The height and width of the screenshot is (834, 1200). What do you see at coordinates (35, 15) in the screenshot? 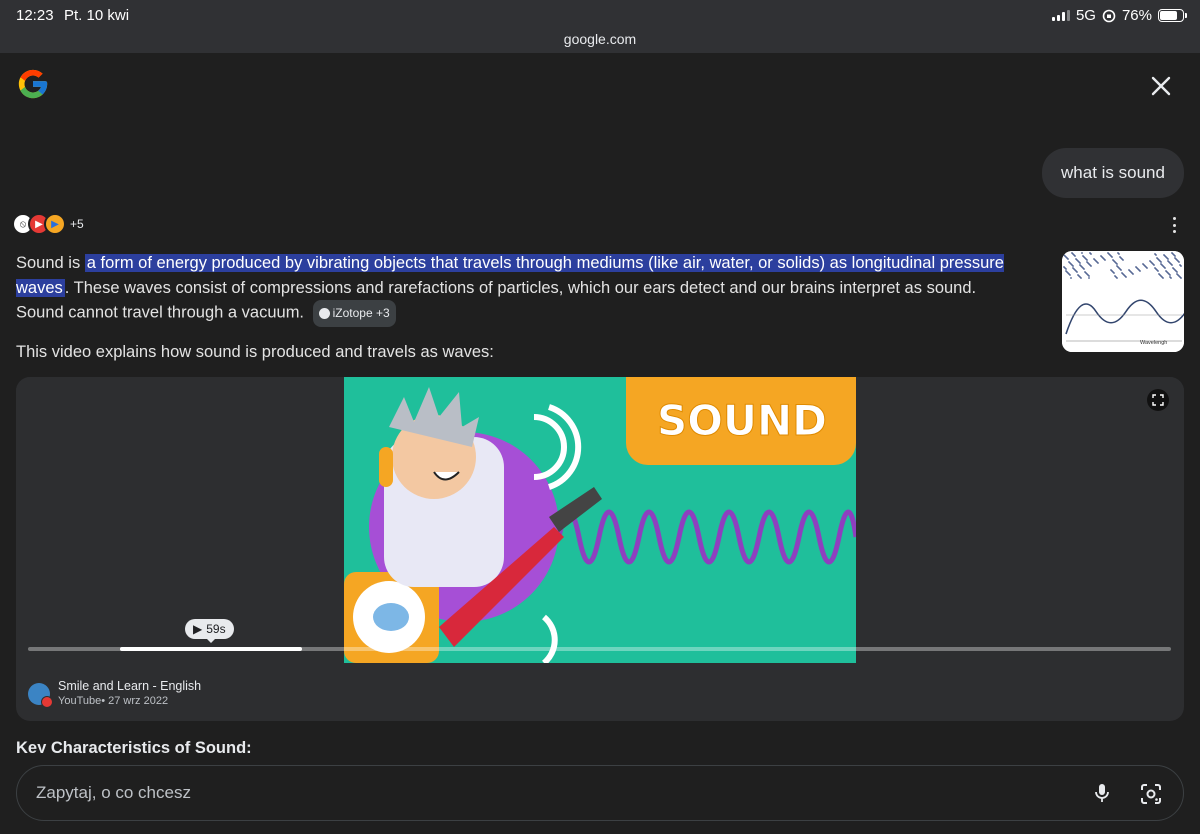
I see `status-time: 12:23` at bounding box center [35, 15].